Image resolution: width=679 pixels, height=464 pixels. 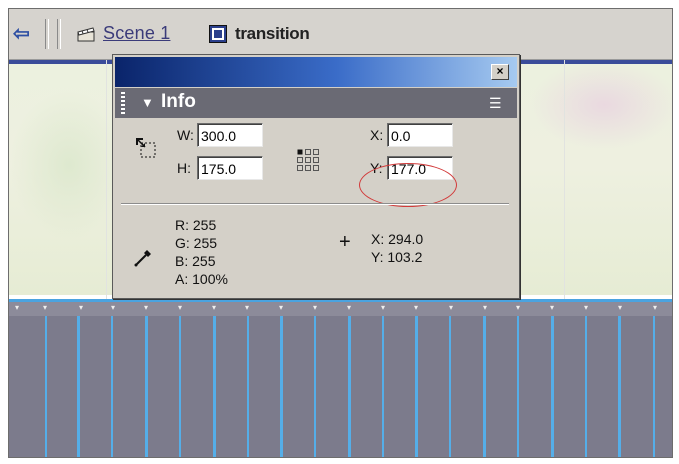 I want to click on close-button: ×, so click(x=500, y=72).